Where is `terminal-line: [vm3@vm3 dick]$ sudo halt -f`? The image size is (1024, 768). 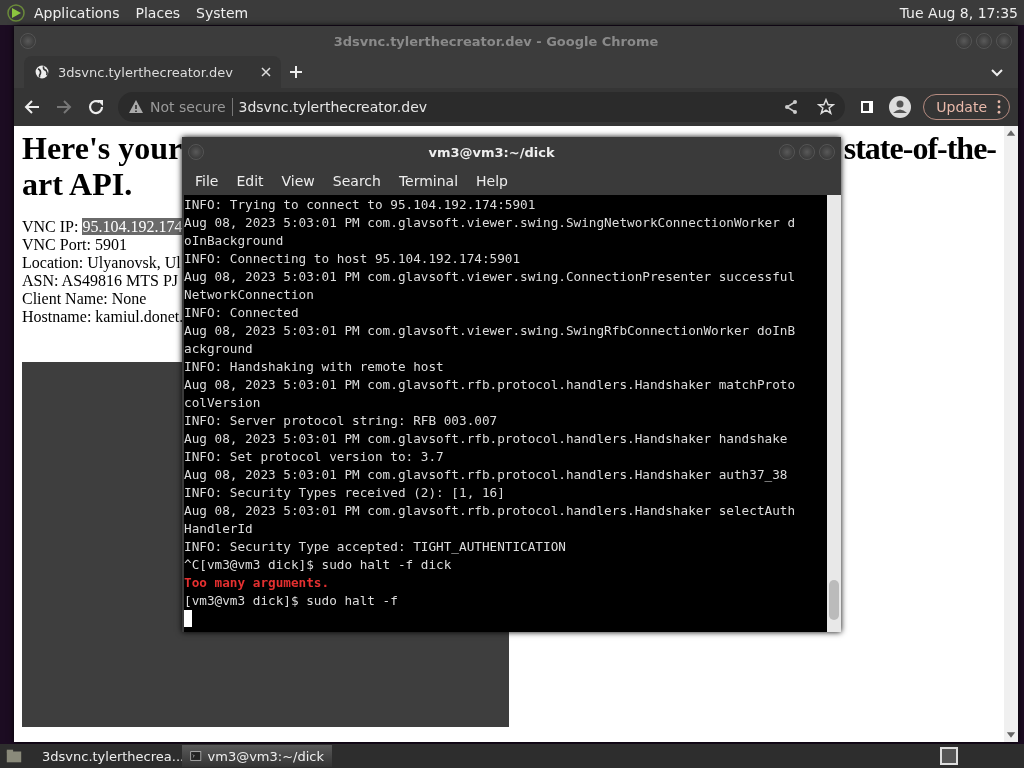 terminal-line: [vm3@vm3 dick]$ sudo halt -f is located at coordinates (291, 601).